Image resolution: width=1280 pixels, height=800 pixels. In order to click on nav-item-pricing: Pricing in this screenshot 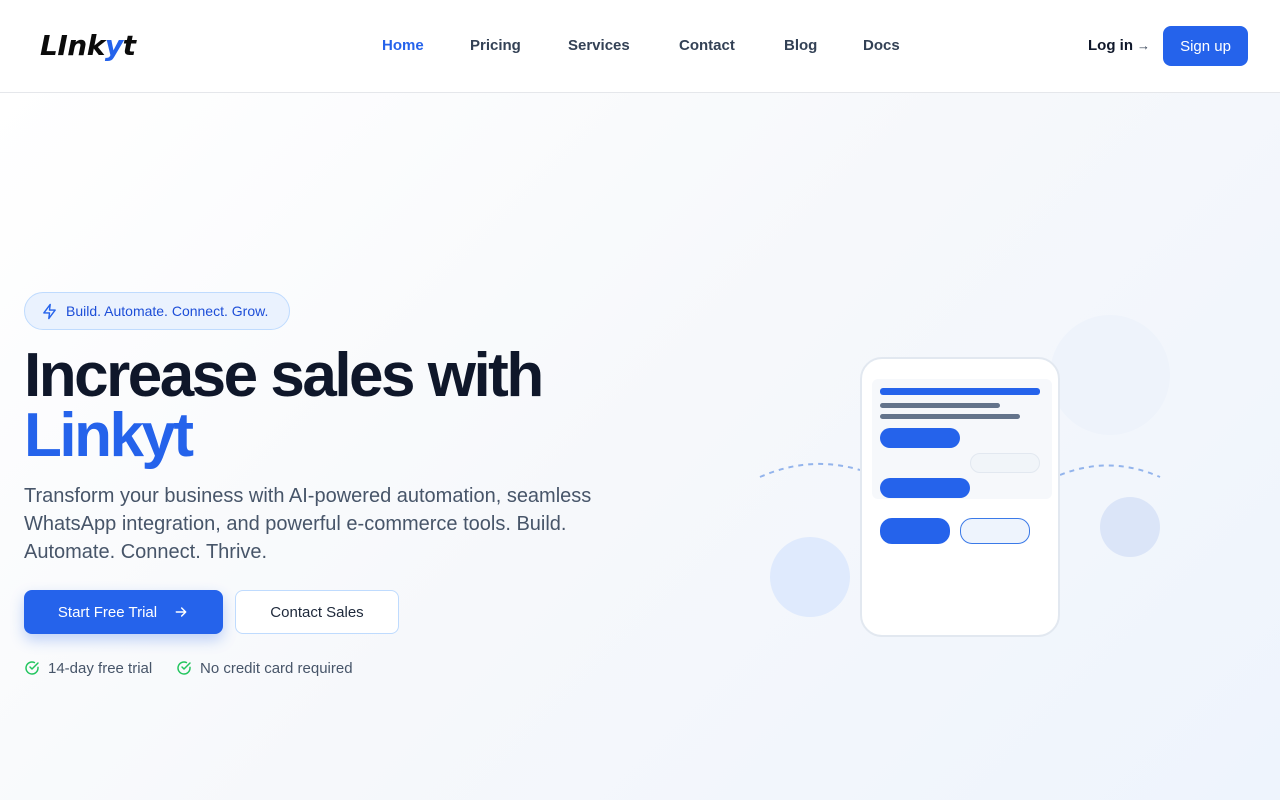, I will do `click(495, 46)`.